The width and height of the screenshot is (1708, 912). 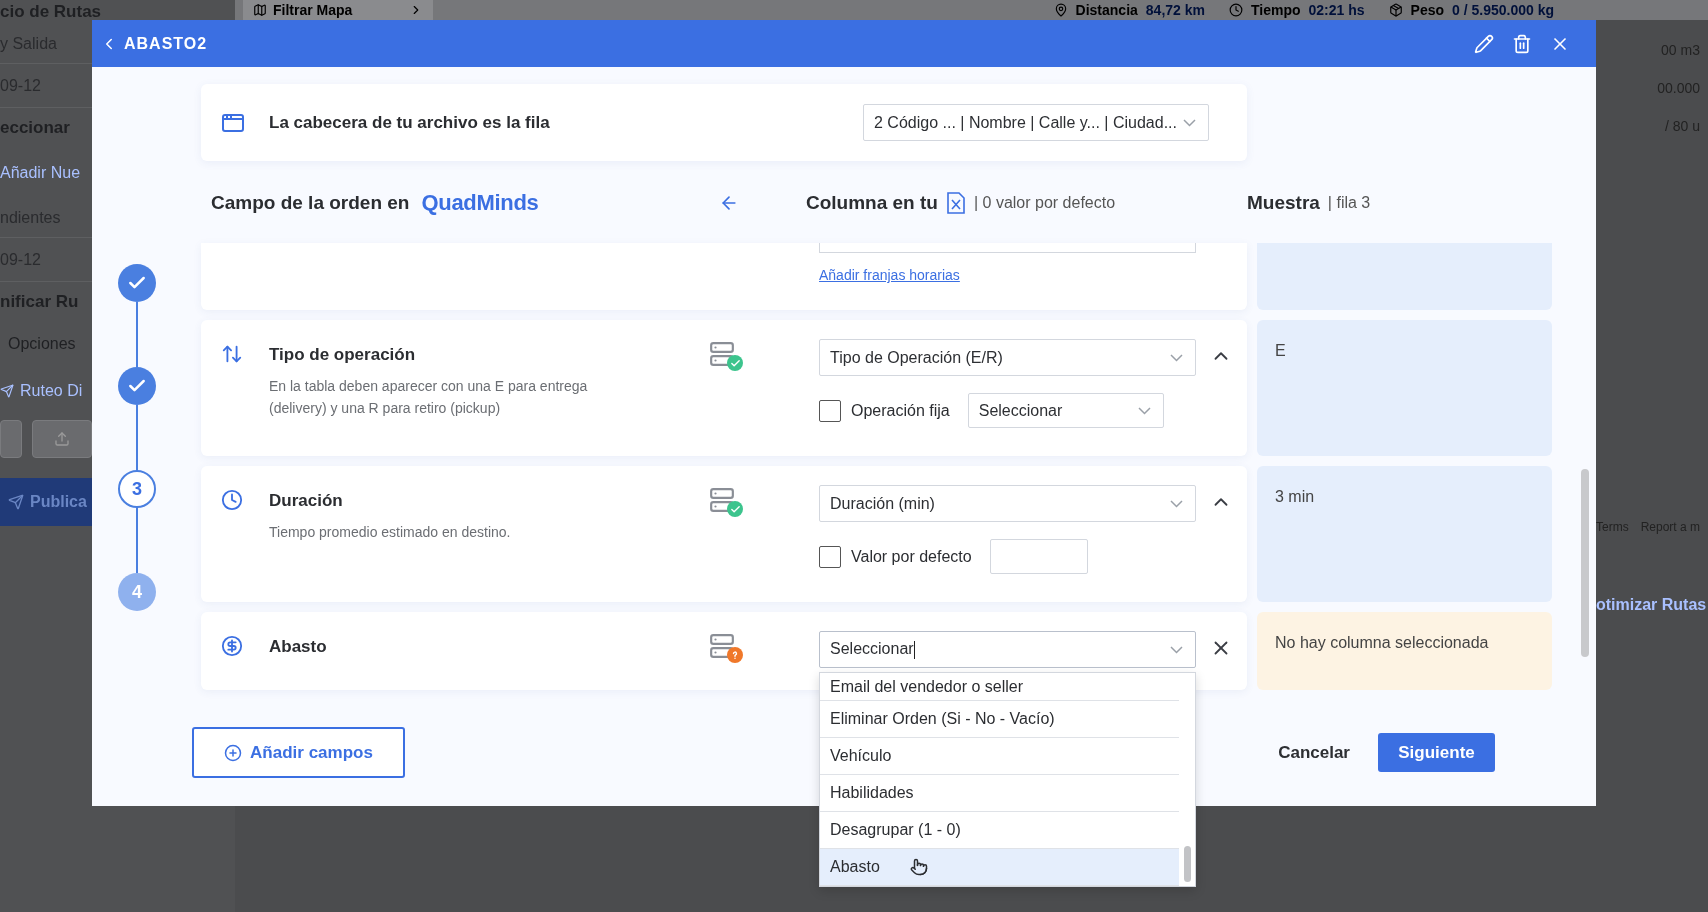 What do you see at coordinates (343, 354) in the screenshot?
I see `field-title: Tipo de operación` at bounding box center [343, 354].